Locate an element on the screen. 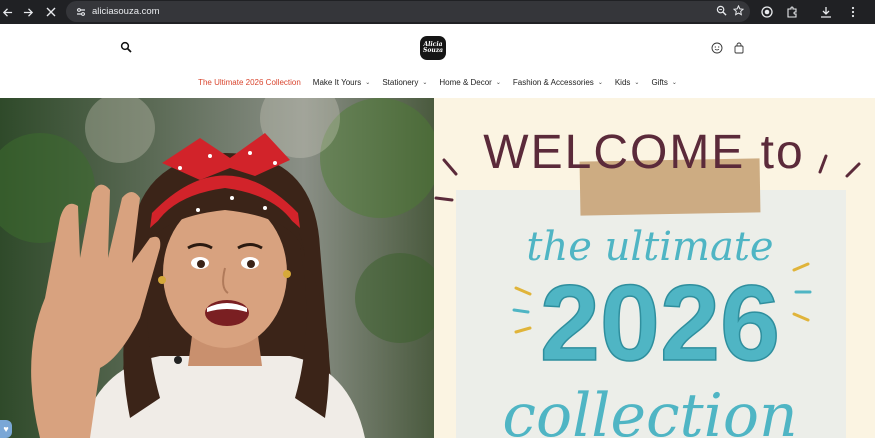 This screenshot has height=438, width=875. header-search-button is located at coordinates (127, 47).